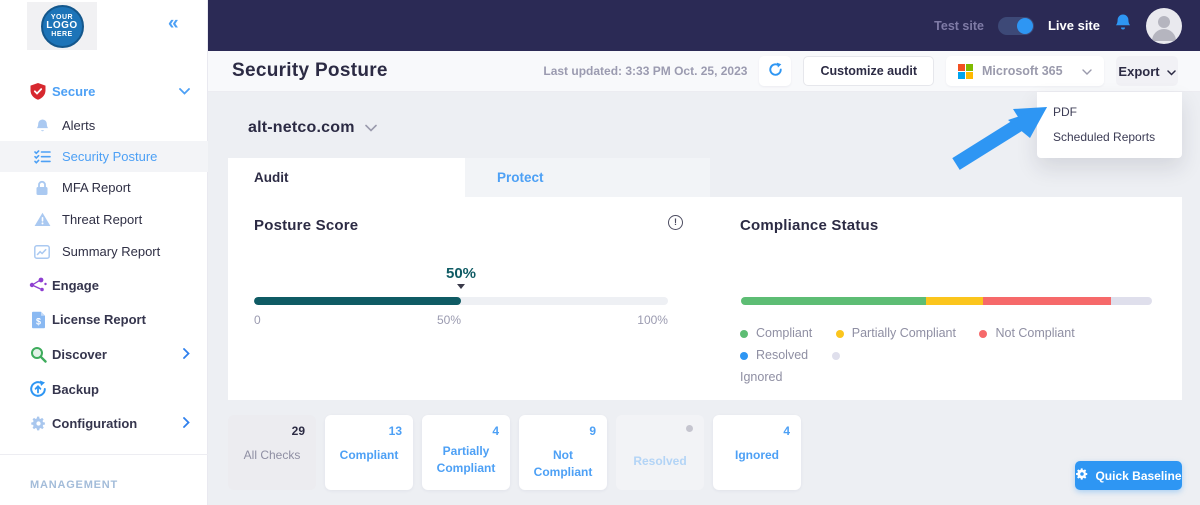 The image size is (1200, 505). I want to click on legend-item-partially-compliant: Partially Compliant, so click(895, 333).